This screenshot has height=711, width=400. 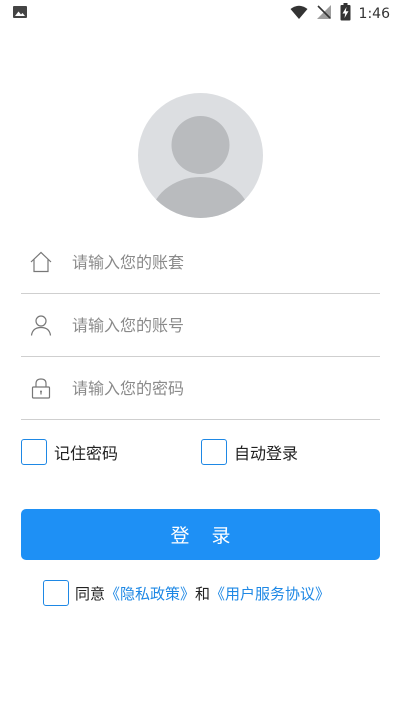 What do you see at coordinates (324, 14) in the screenshot?
I see `signal-off-icon` at bounding box center [324, 14].